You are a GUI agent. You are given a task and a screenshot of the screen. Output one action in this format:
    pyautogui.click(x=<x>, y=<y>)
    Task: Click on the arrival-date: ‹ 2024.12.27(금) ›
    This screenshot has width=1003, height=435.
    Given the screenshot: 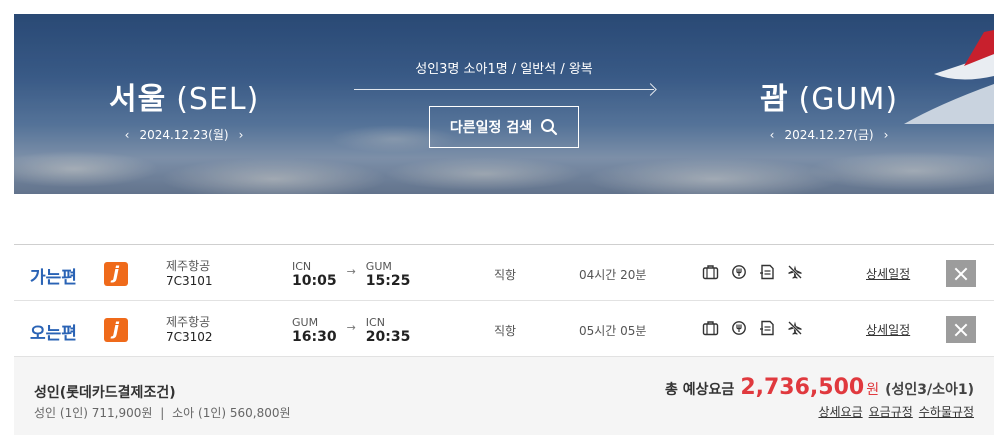 What is the action you would take?
    pyautogui.click(x=829, y=134)
    